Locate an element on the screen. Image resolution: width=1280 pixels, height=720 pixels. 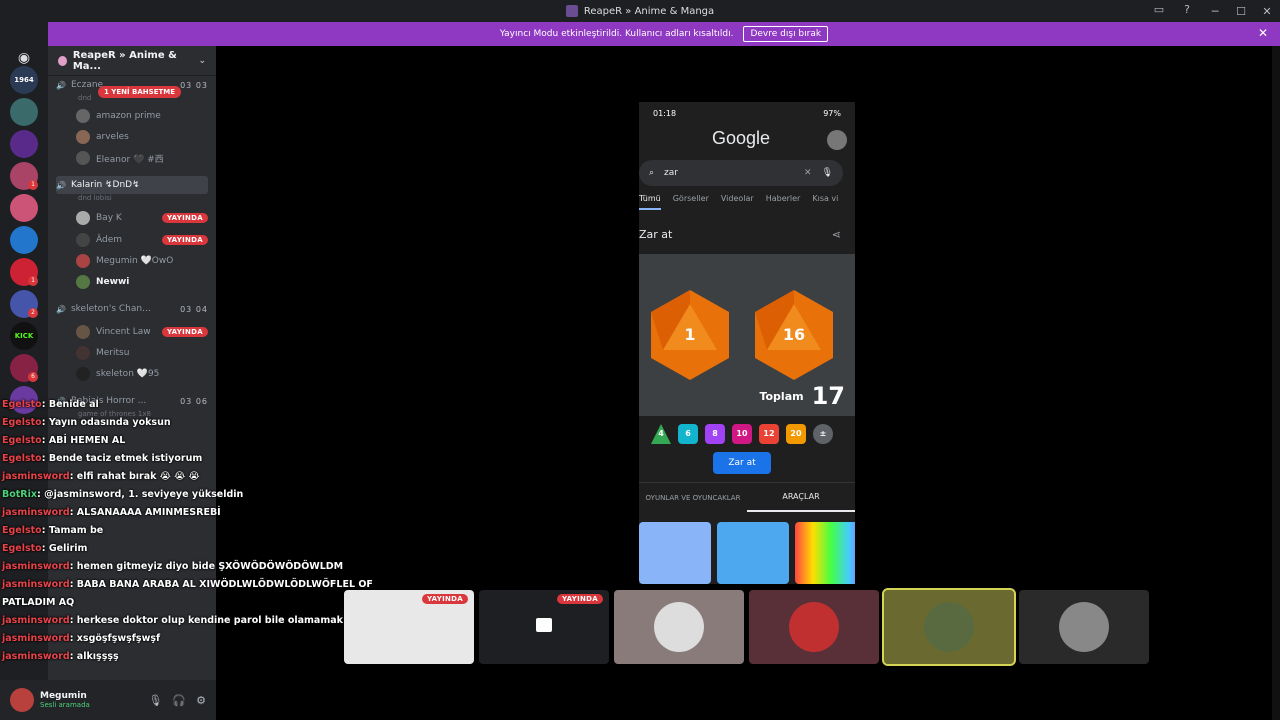
d20-die-1: 1 is located at coordinates (690, 335).